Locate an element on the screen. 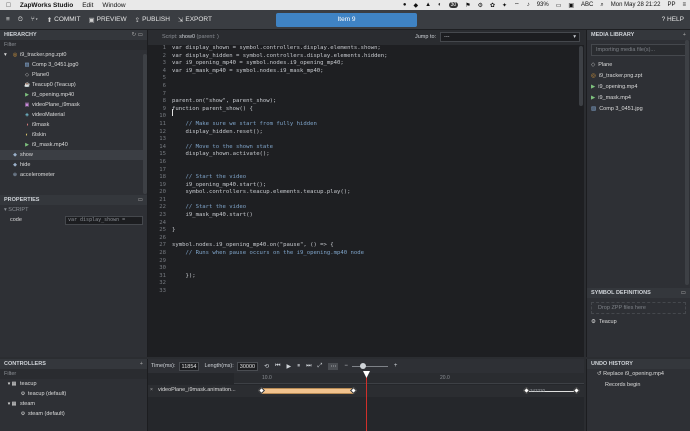 This screenshot has height=431, width=690. fit-icon: ⤢ is located at coordinates (320, 366).